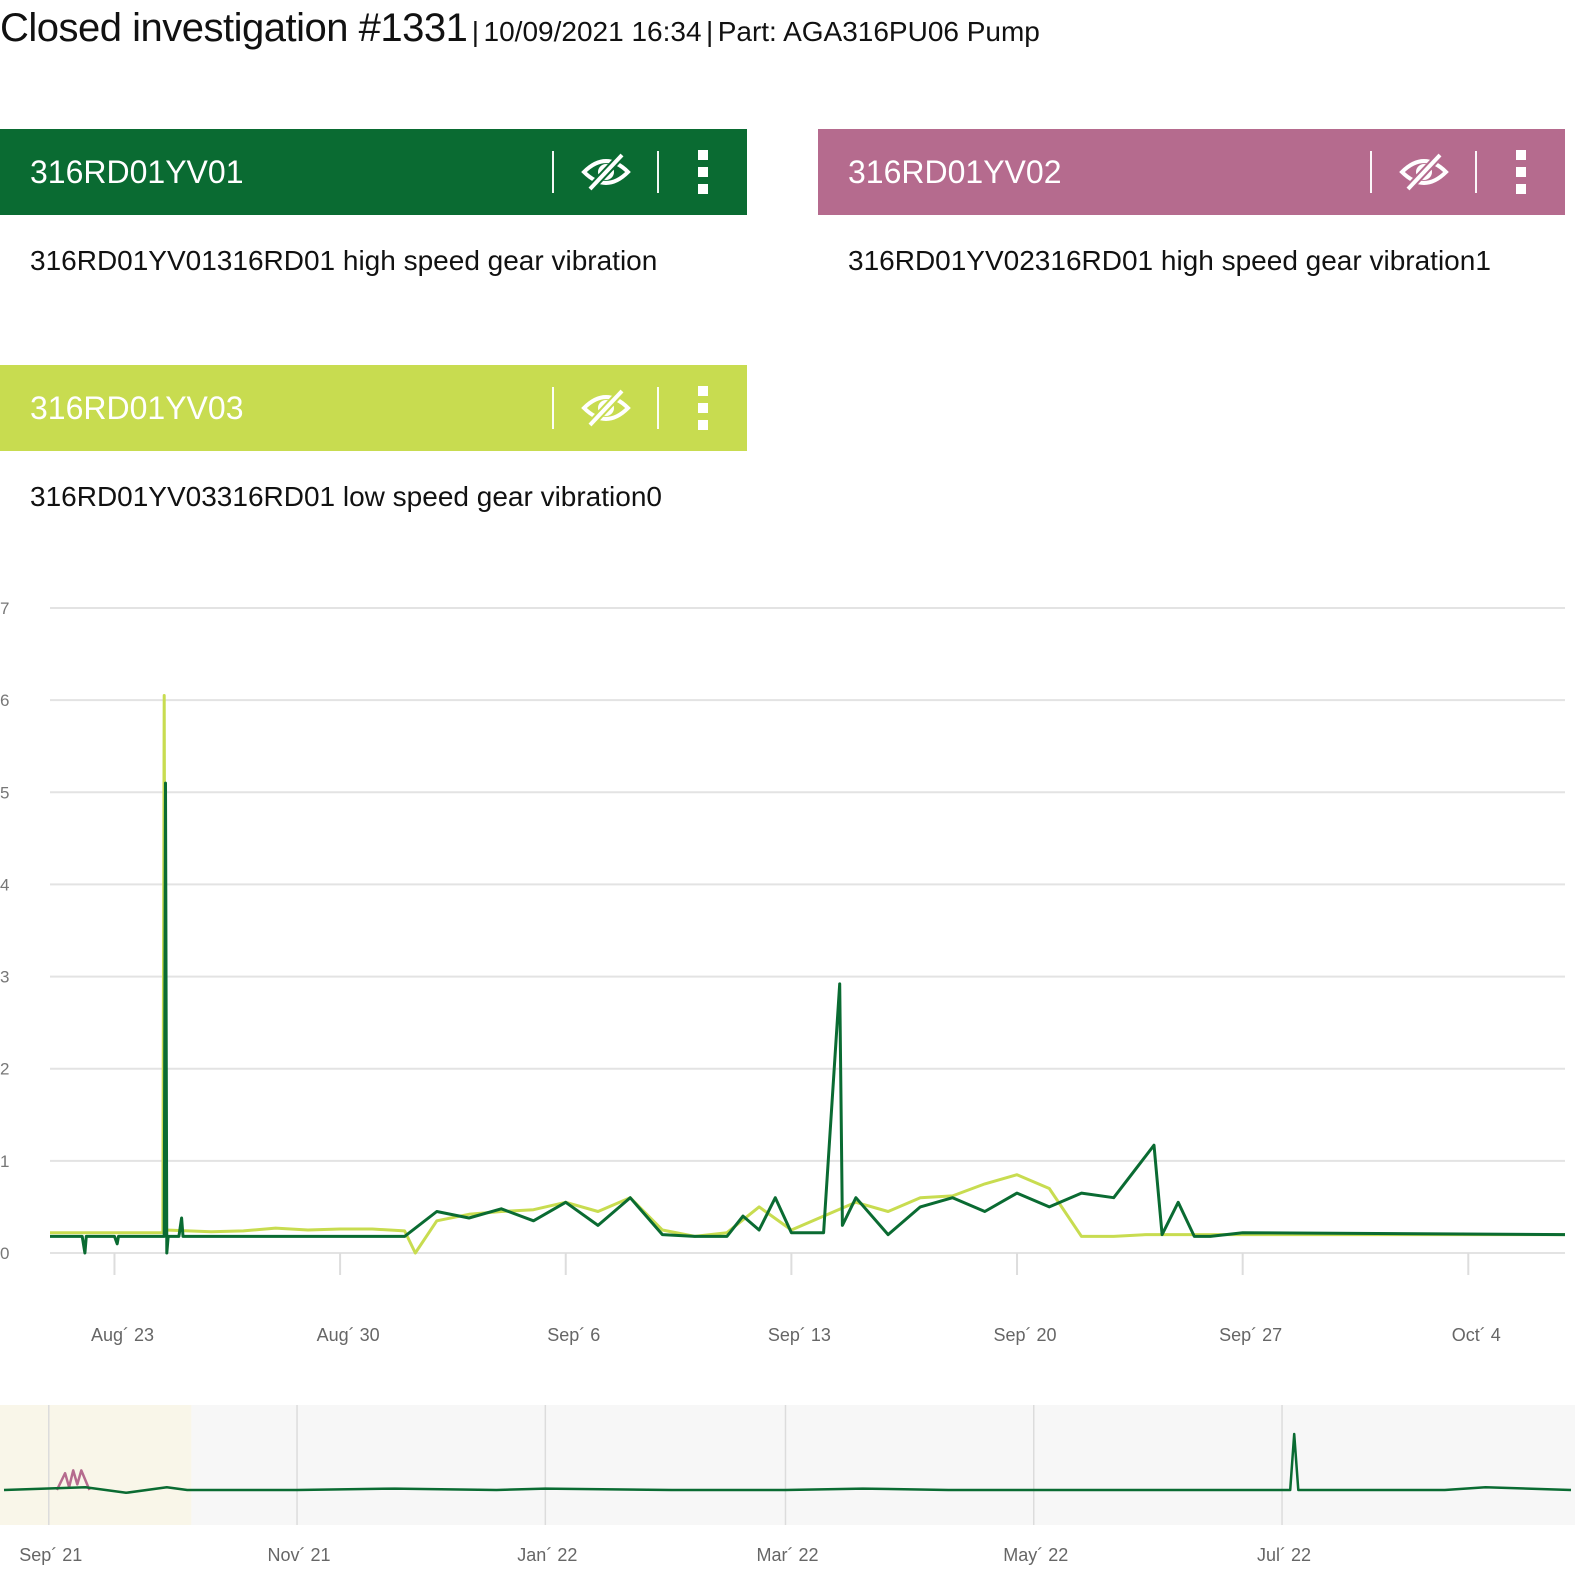 The width and height of the screenshot is (1575, 1575). I want to click on y-tick-label: 5, so click(4, 792).